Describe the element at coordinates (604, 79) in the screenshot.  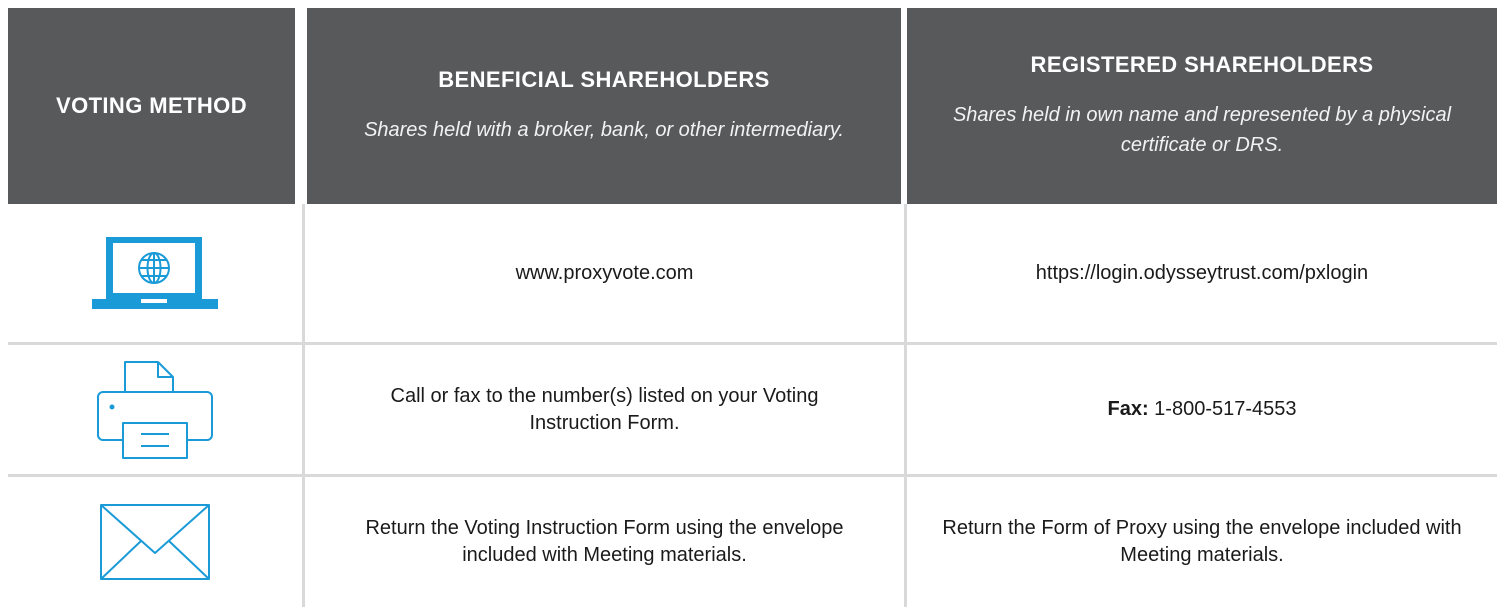
I see `header-beneficial-title: BENEFICIAL SHAREHOLDERS` at that location.